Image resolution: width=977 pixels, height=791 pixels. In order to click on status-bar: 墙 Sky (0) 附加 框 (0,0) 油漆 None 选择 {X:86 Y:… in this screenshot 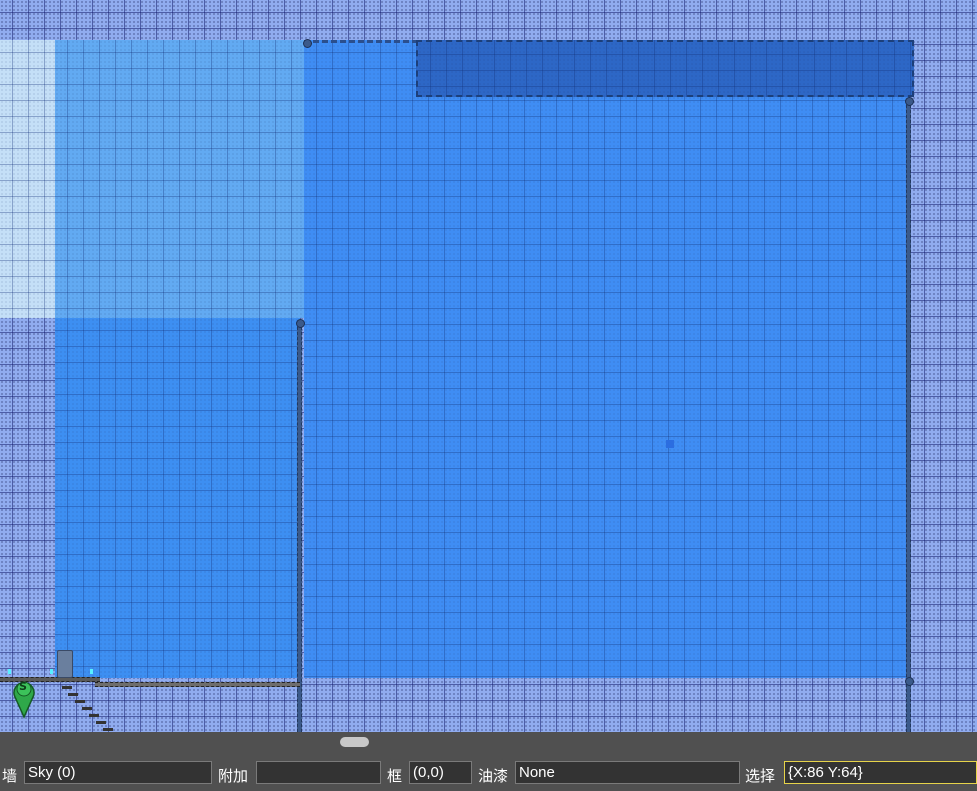, I will do `click(488, 761)`.